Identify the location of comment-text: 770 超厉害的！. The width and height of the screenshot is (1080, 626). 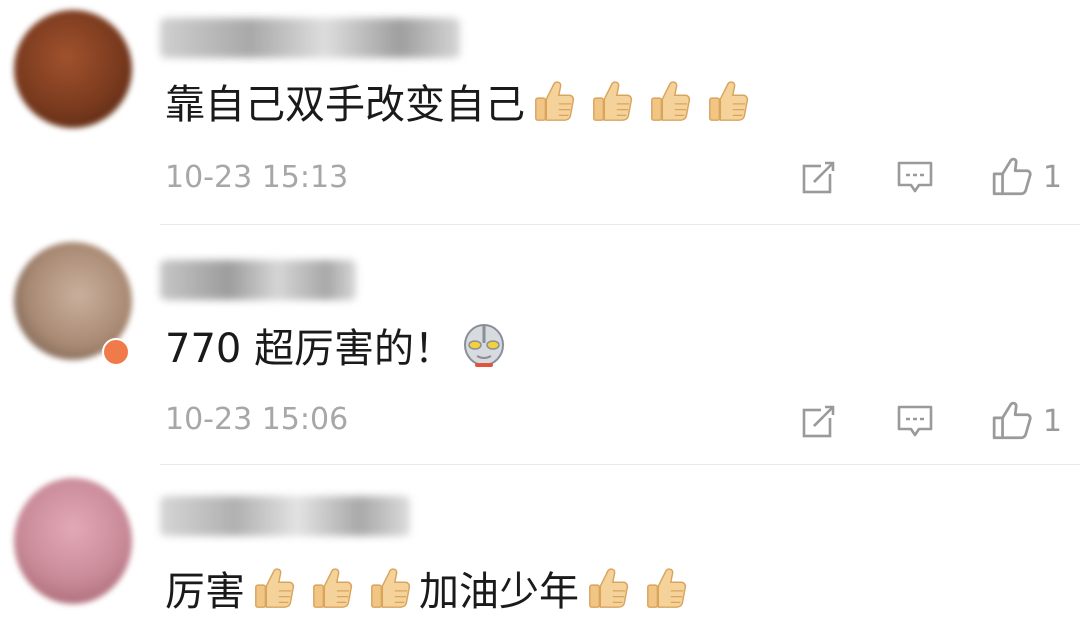
(339, 345).